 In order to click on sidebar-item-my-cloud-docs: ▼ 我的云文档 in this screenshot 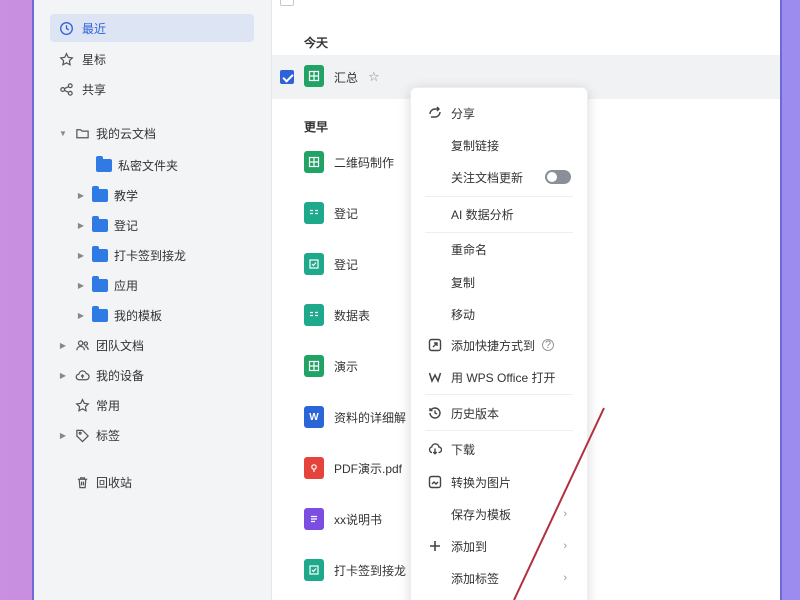, I will do `click(107, 133)`.